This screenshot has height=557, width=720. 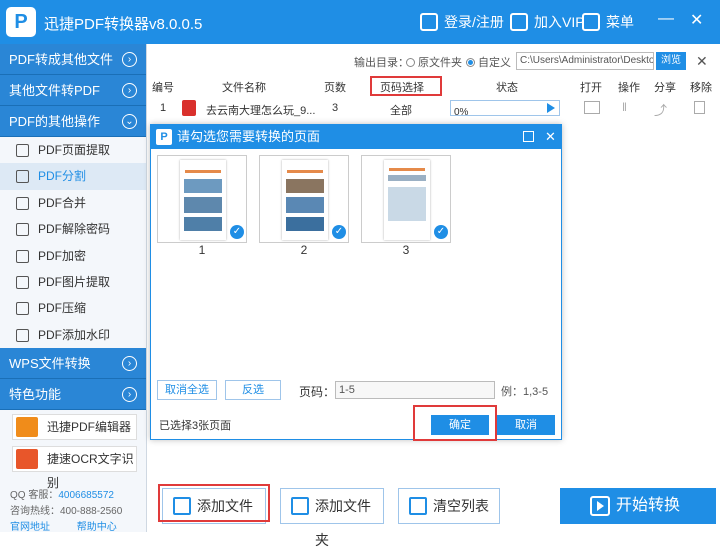 What do you see at coordinates (591, 22) in the screenshot?
I see `grid-icon` at bounding box center [591, 22].